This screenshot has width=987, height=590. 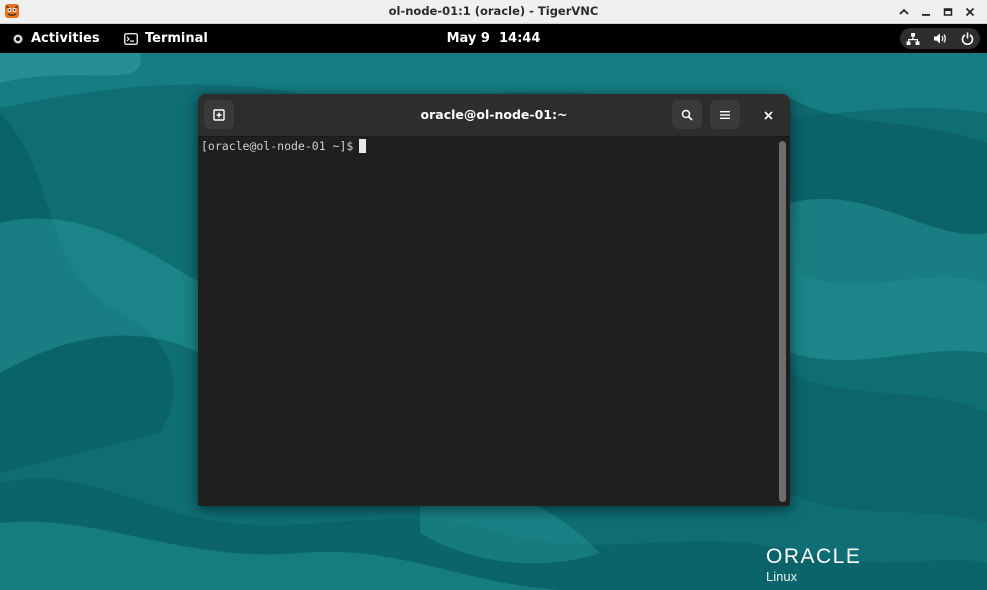 I want to click on network-icon, so click(x=913, y=38).